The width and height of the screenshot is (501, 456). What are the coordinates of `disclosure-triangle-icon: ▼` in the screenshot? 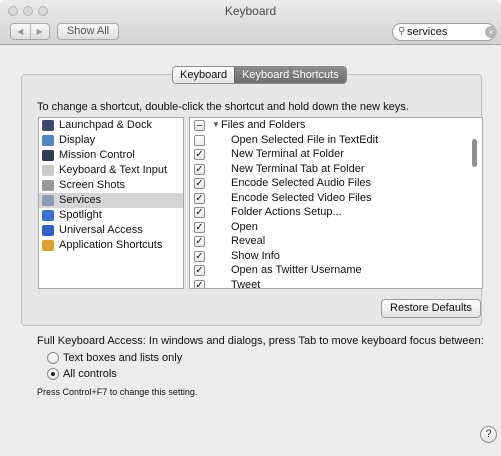 It's located at (216, 125).